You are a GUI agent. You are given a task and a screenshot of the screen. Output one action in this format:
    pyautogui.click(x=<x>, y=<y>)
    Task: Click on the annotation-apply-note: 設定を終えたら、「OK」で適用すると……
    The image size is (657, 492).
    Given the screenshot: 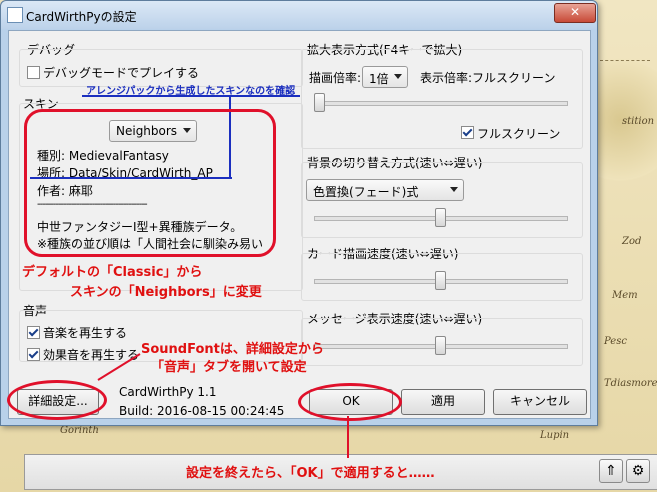 What is the action you would take?
    pyautogui.click(x=310, y=473)
    